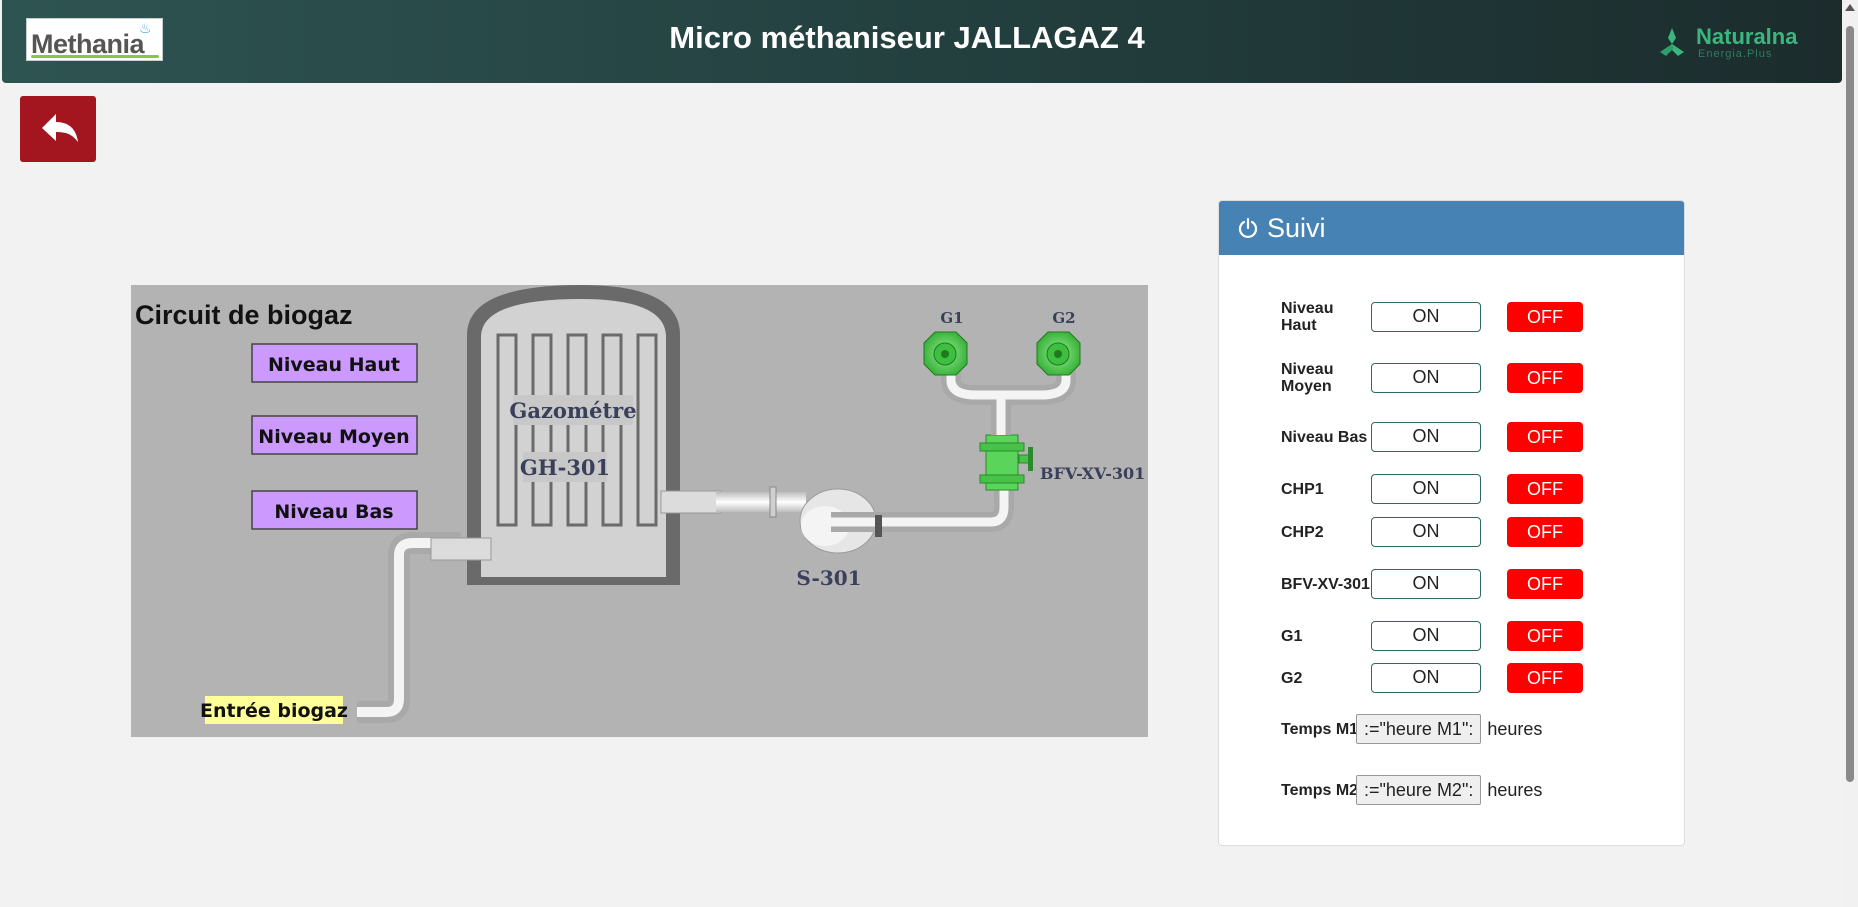  I want to click on status-row-bfv-xv-301: BFV-XV-301 ON OFF, so click(1471, 584).